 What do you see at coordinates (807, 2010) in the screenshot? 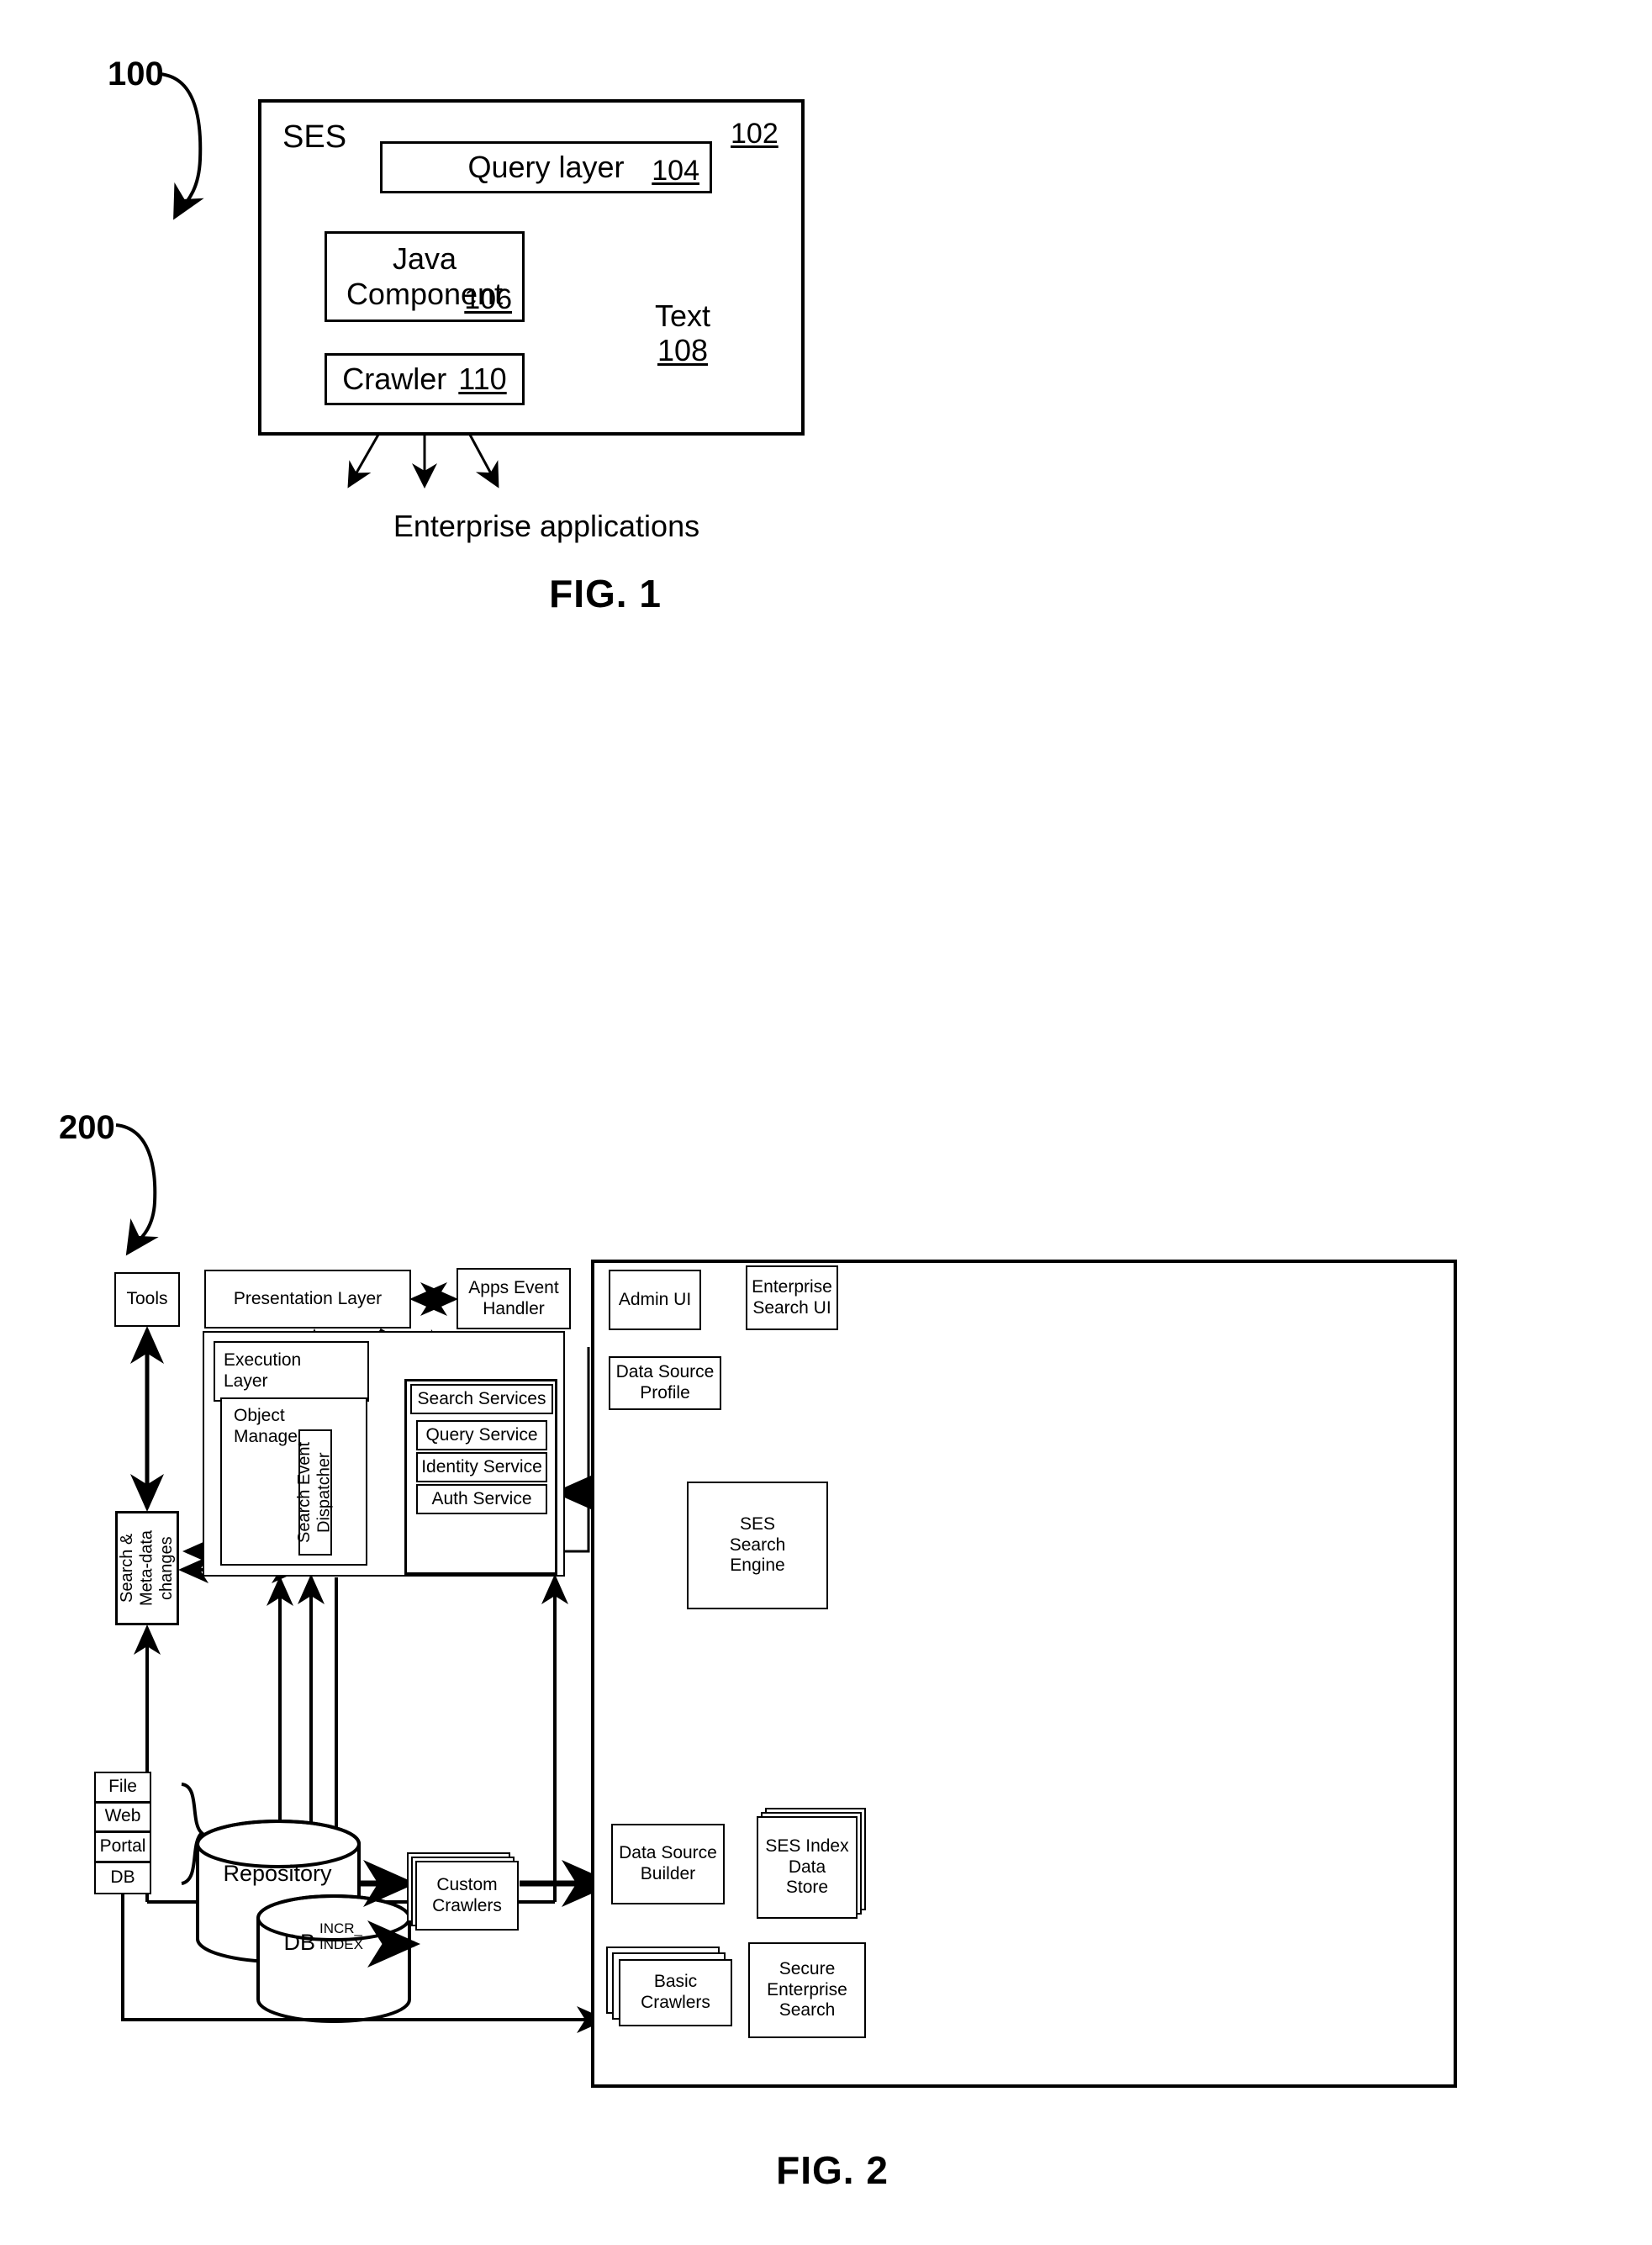
I see `secure-enterprise-search-line3: Search` at bounding box center [807, 2010].